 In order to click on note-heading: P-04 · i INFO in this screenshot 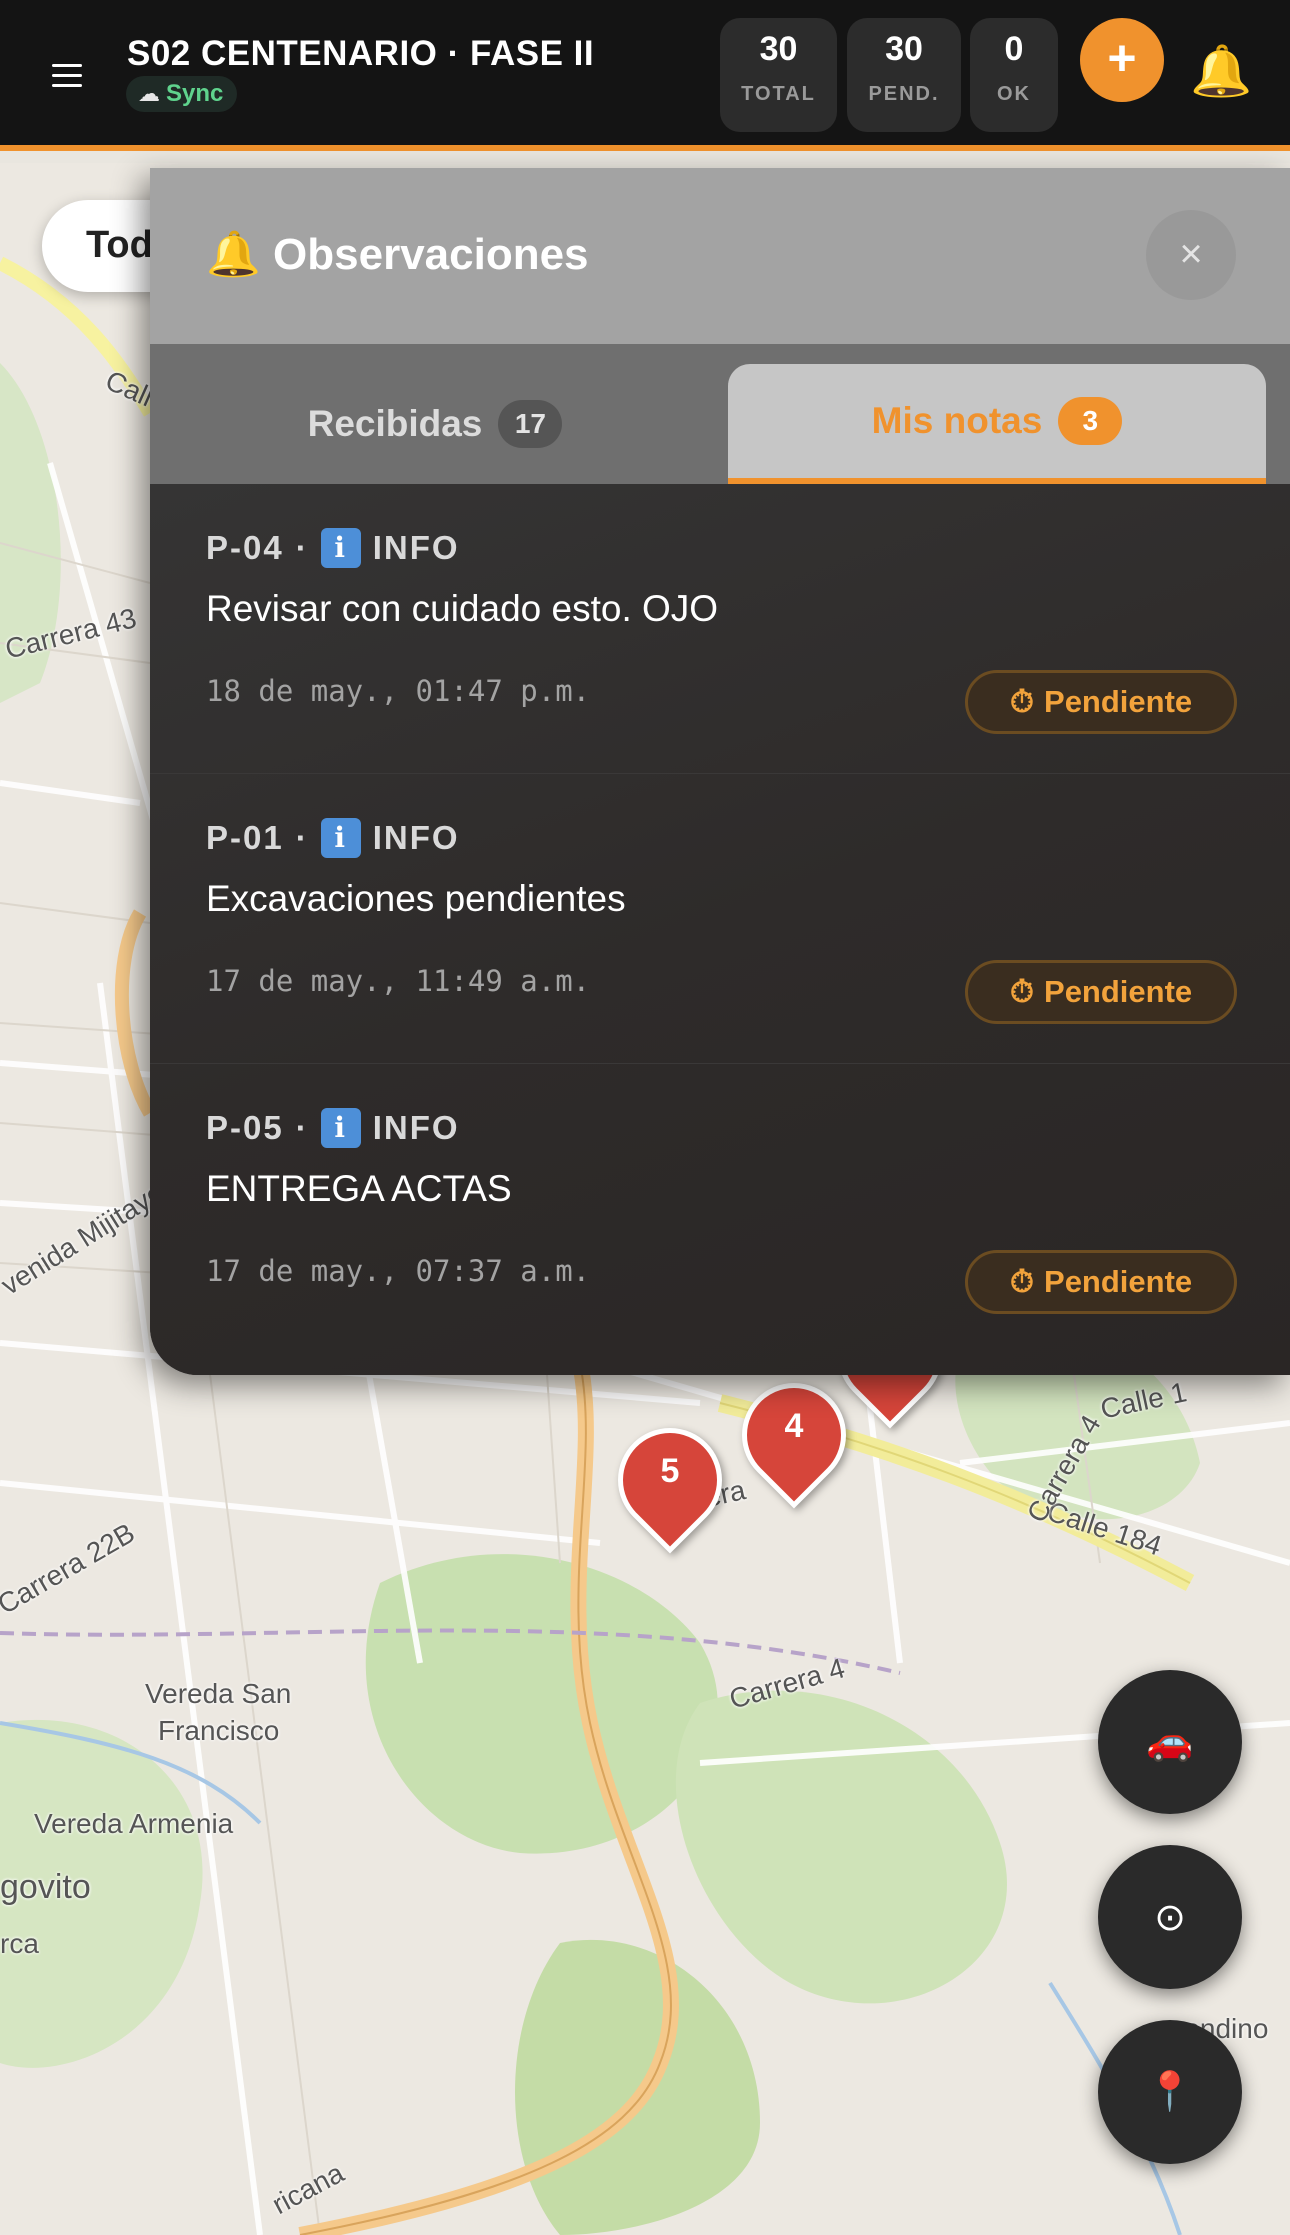, I will do `click(333, 548)`.